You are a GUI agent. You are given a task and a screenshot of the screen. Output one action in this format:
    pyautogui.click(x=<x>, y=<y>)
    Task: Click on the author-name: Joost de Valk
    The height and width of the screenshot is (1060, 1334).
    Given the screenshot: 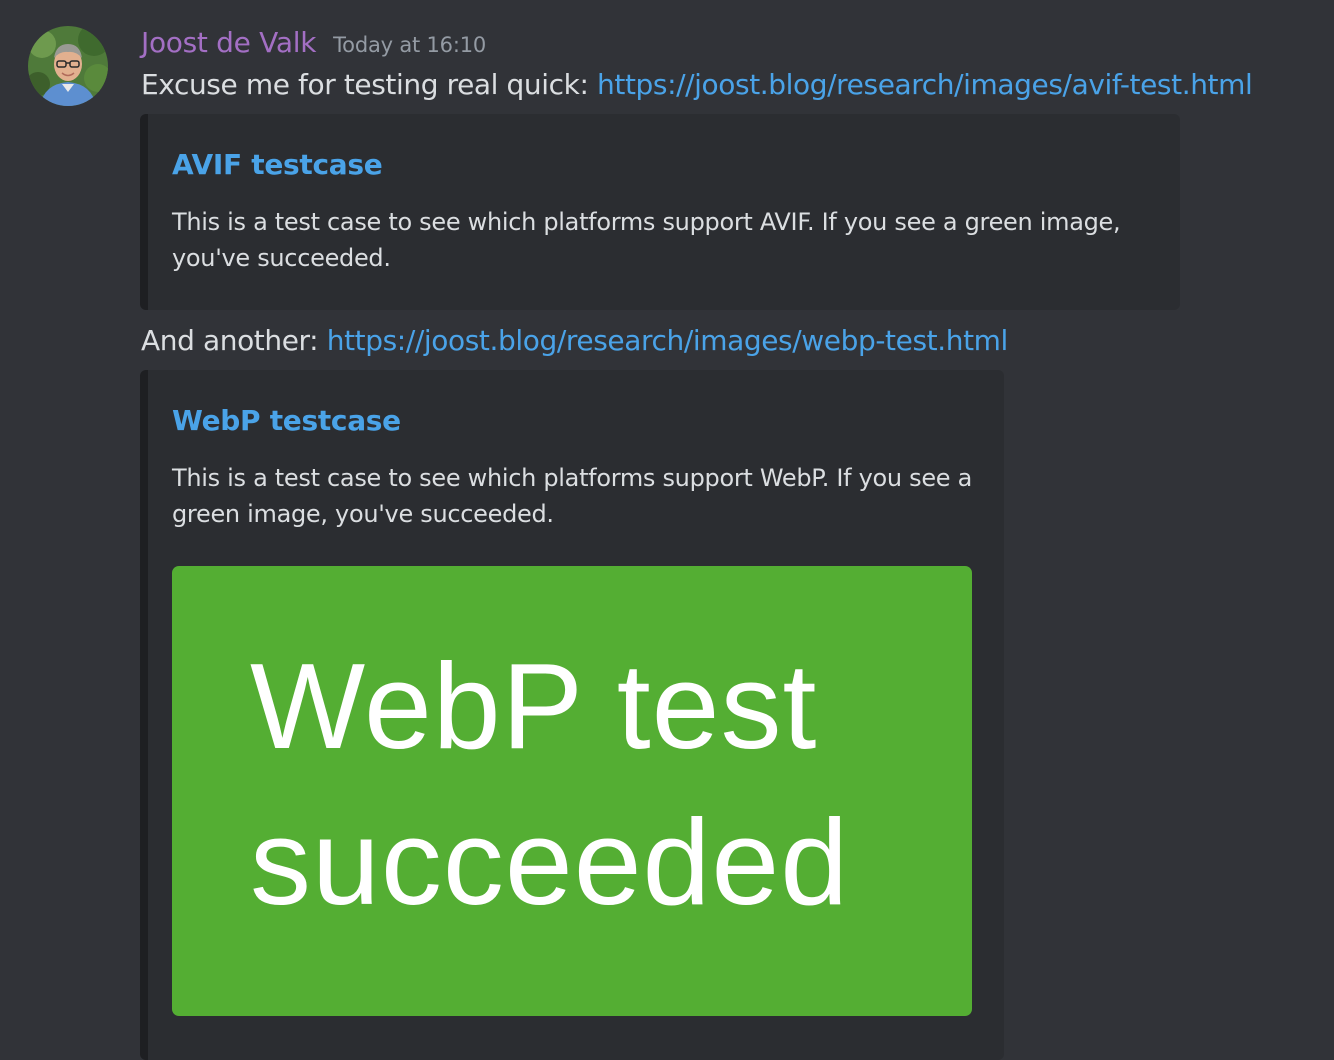 What is the action you would take?
    pyautogui.click(x=228, y=42)
    